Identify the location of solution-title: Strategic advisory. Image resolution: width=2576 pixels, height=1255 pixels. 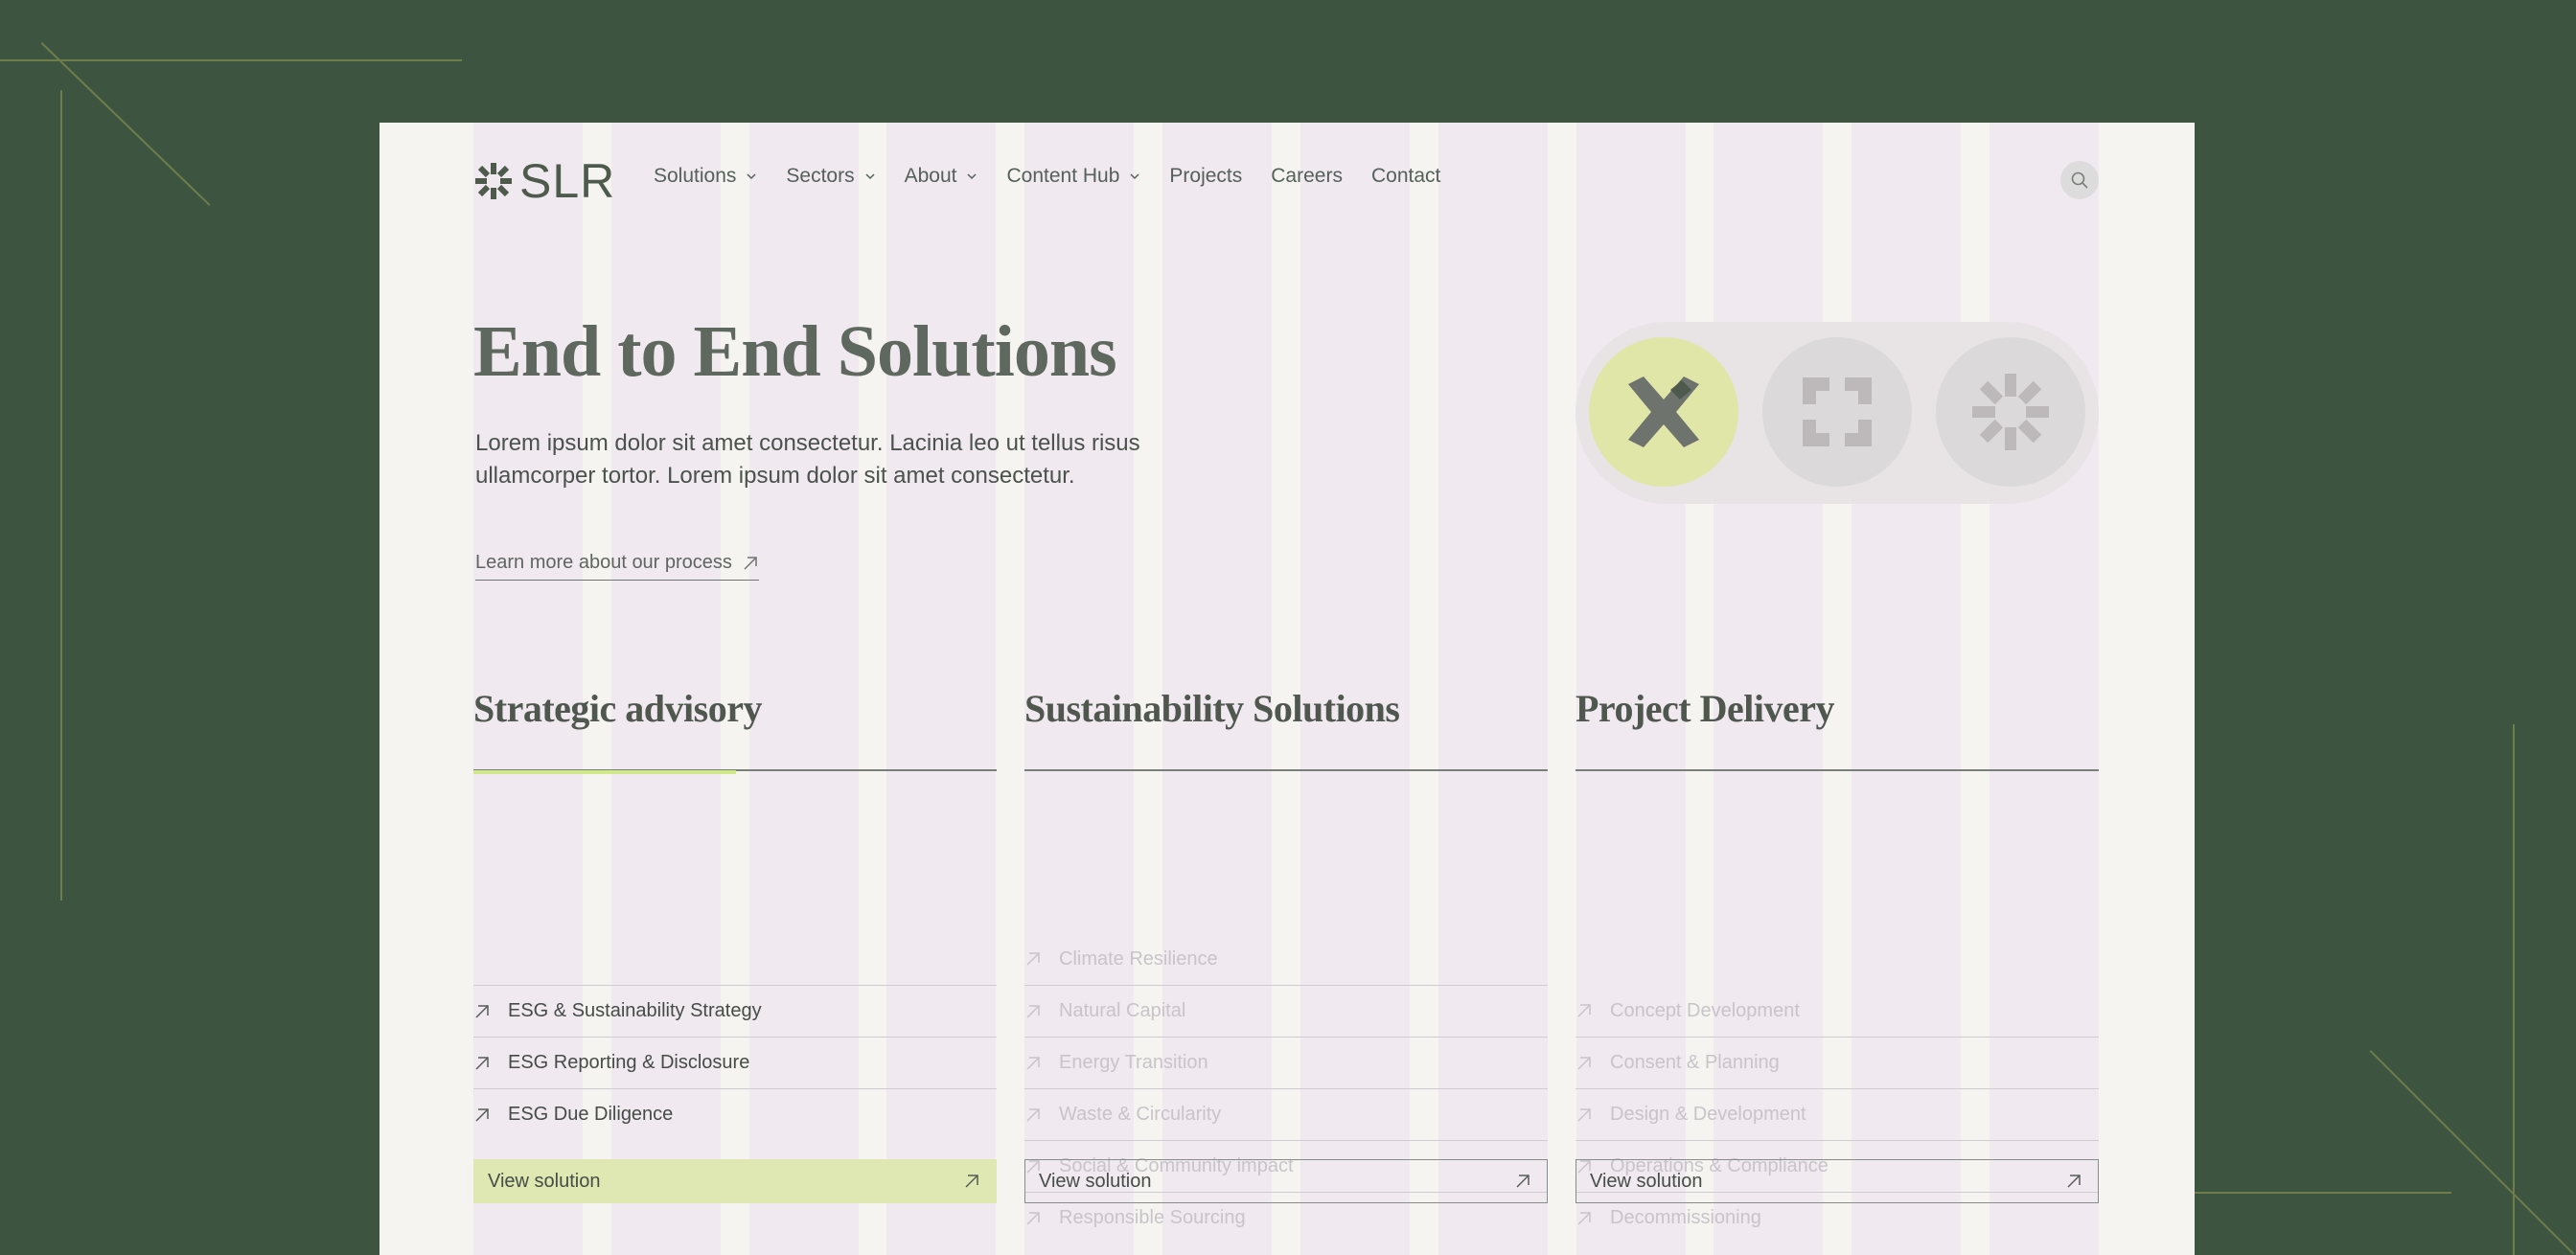
(617, 708).